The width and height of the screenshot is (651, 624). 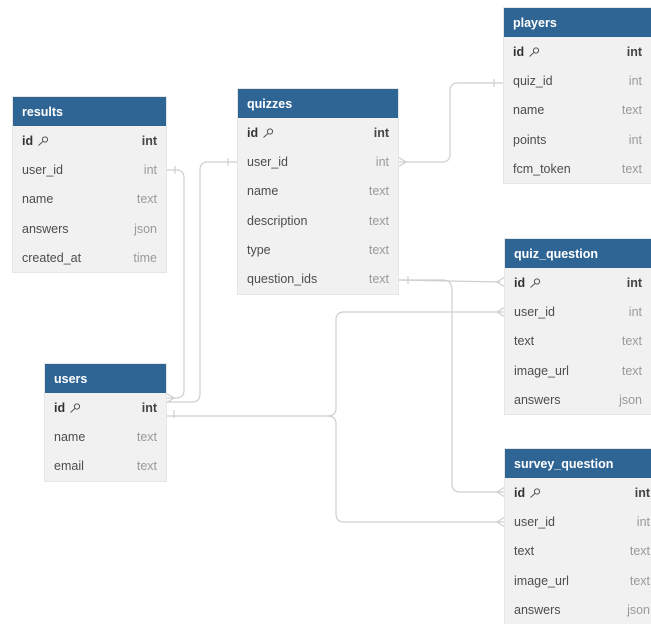 What do you see at coordinates (578, 253) in the screenshot?
I see `table-header: quiz_question` at bounding box center [578, 253].